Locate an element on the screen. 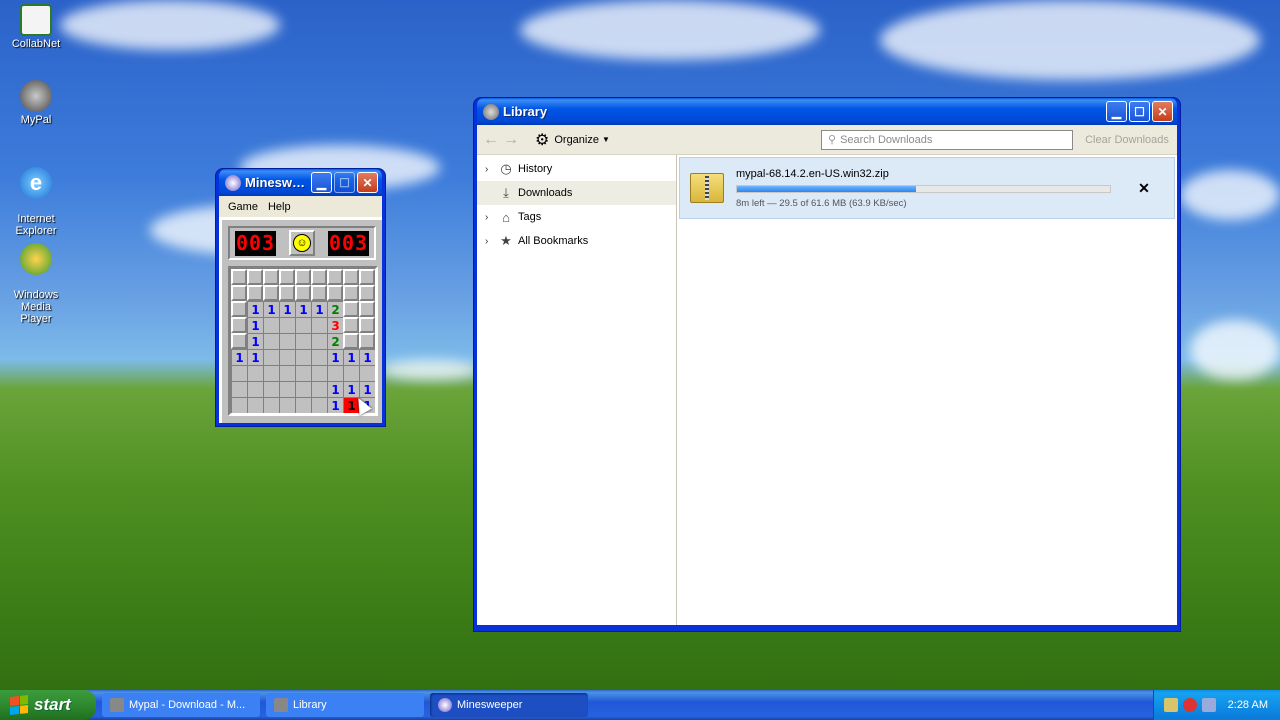  smiley-icon: ☺ is located at coordinates (302, 243).